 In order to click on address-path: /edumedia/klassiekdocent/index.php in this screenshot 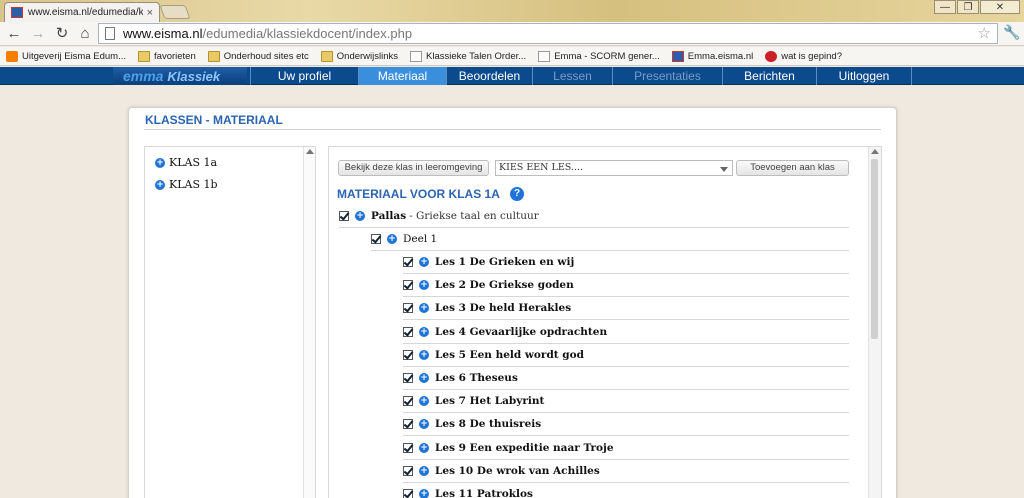, I will do `click(307, 33)`.